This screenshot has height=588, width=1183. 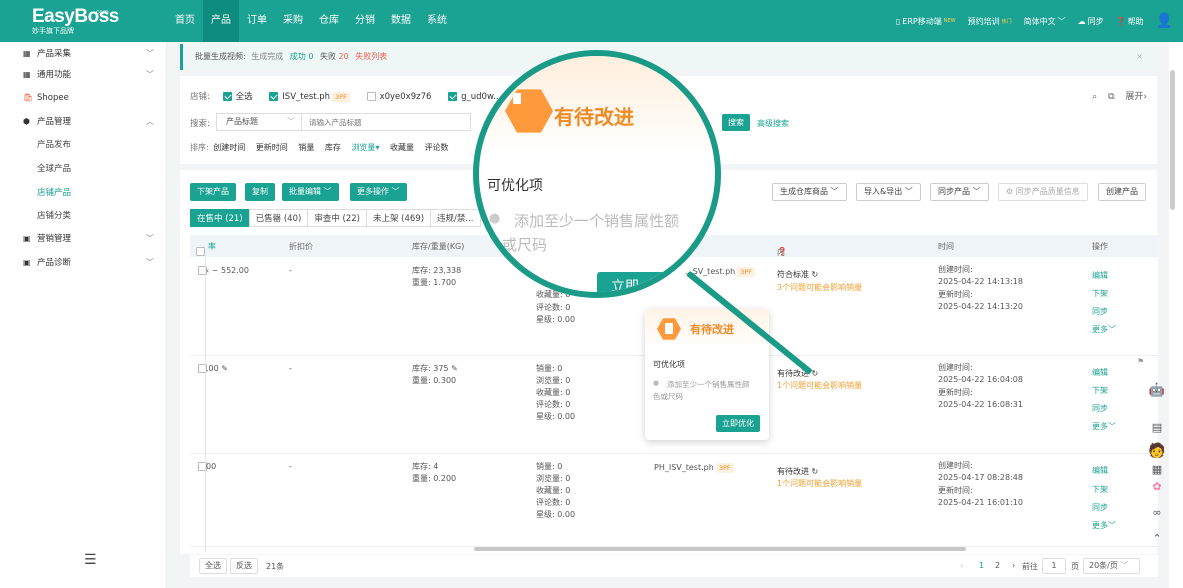 What do you see at coordinates (990, 21) in the screenshot?
I see `training-link: 预约培训 热门` at bounding box center [990, 21].